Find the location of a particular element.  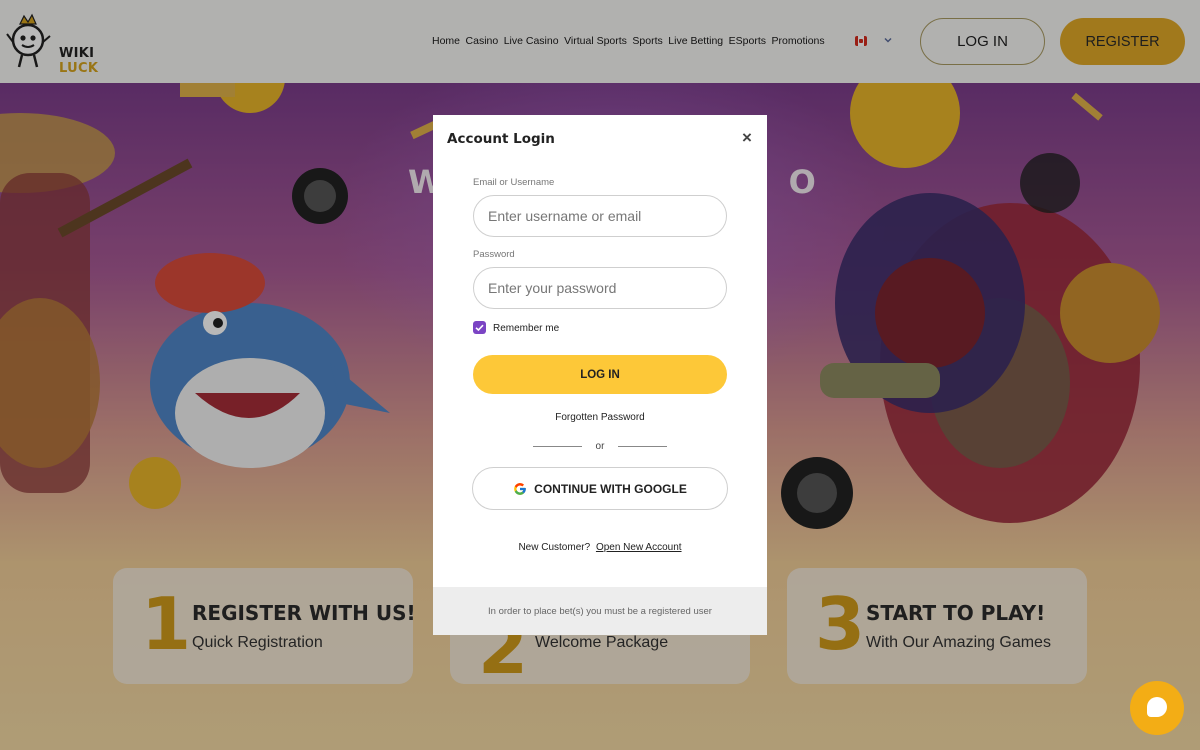

password-label: Password is located at coordinates (494, 254).